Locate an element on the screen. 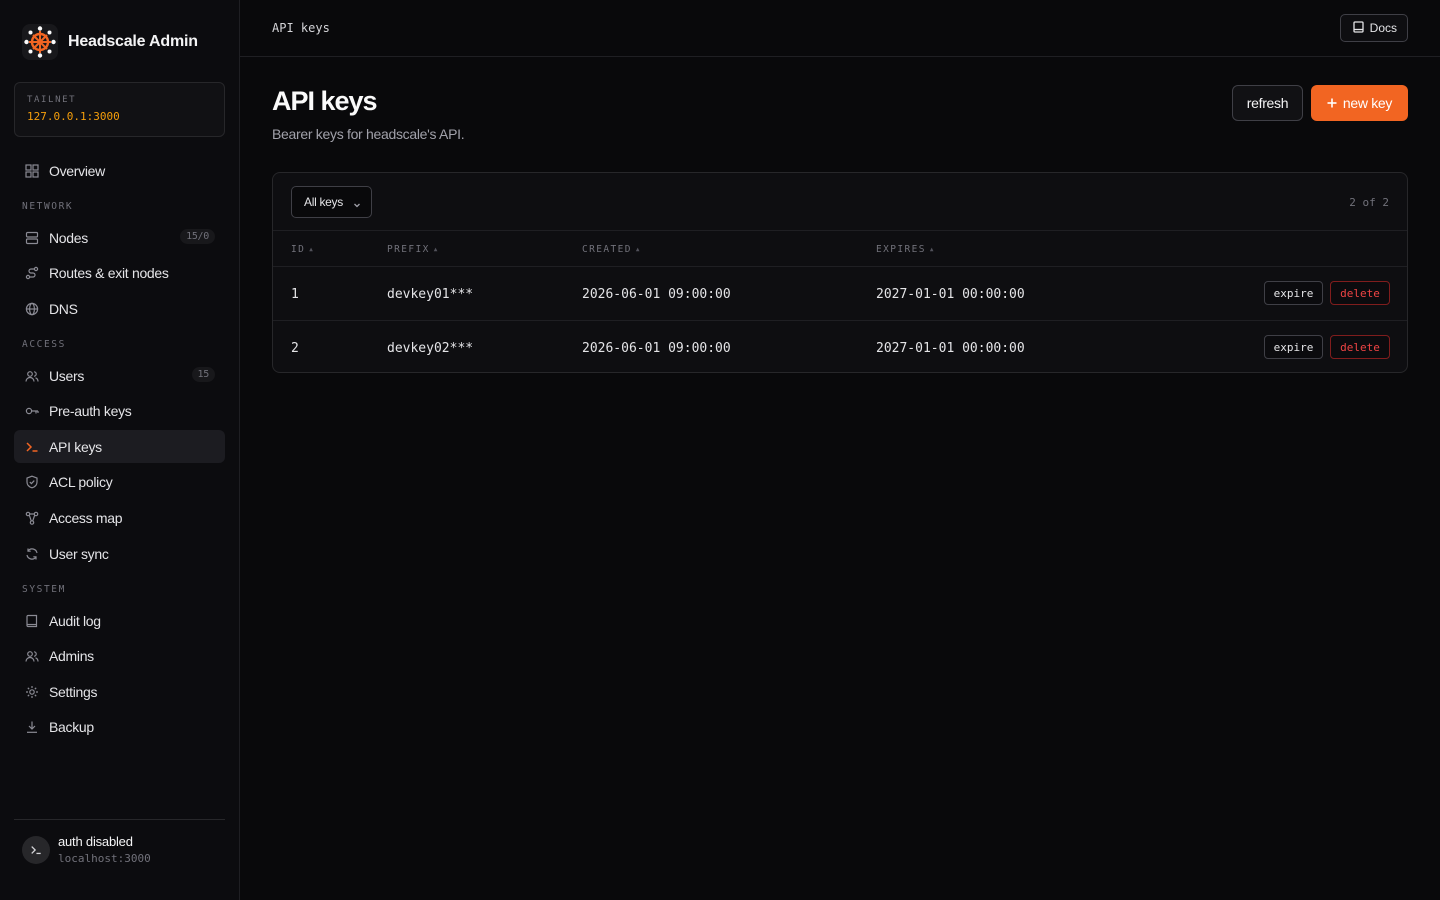 The image size is (1440, 900). page-subtitle: Bearer keys for headscale's API. is located at coordinates (368, 134).